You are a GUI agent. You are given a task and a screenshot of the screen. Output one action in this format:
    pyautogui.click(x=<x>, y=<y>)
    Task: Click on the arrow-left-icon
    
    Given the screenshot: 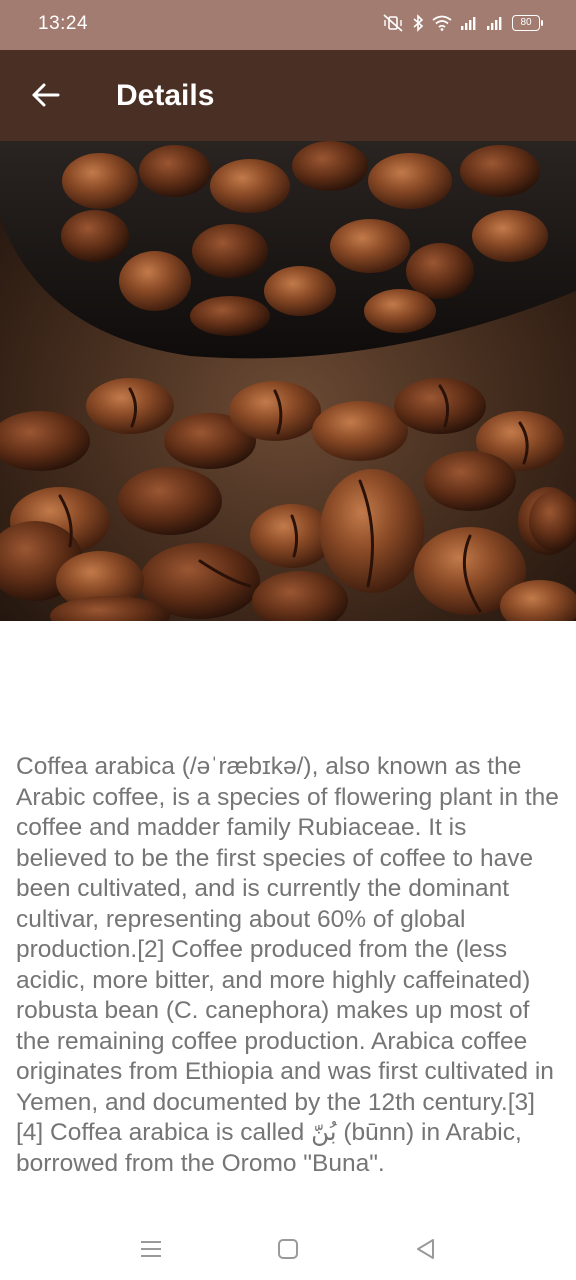 What is the action you would take?
    pyautogui.click(x=46, y=95)
    